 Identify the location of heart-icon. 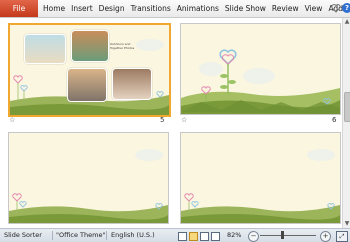
(336, 8).